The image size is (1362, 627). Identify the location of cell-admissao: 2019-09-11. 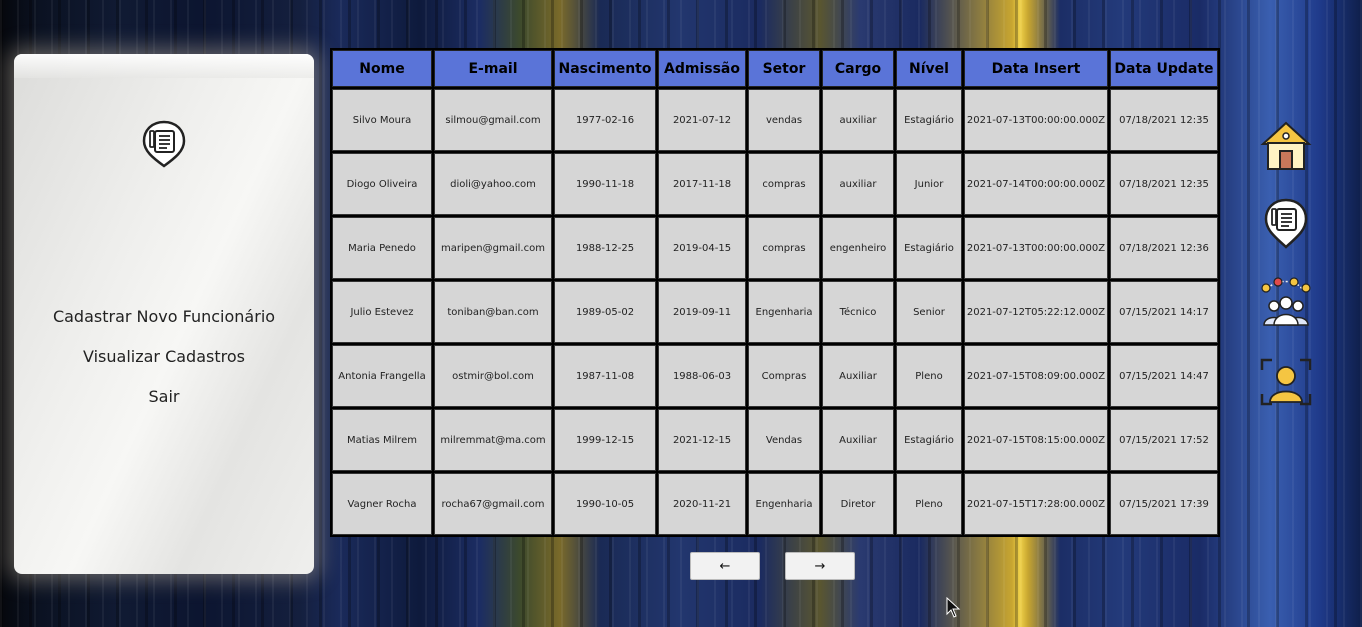
(702, 312).